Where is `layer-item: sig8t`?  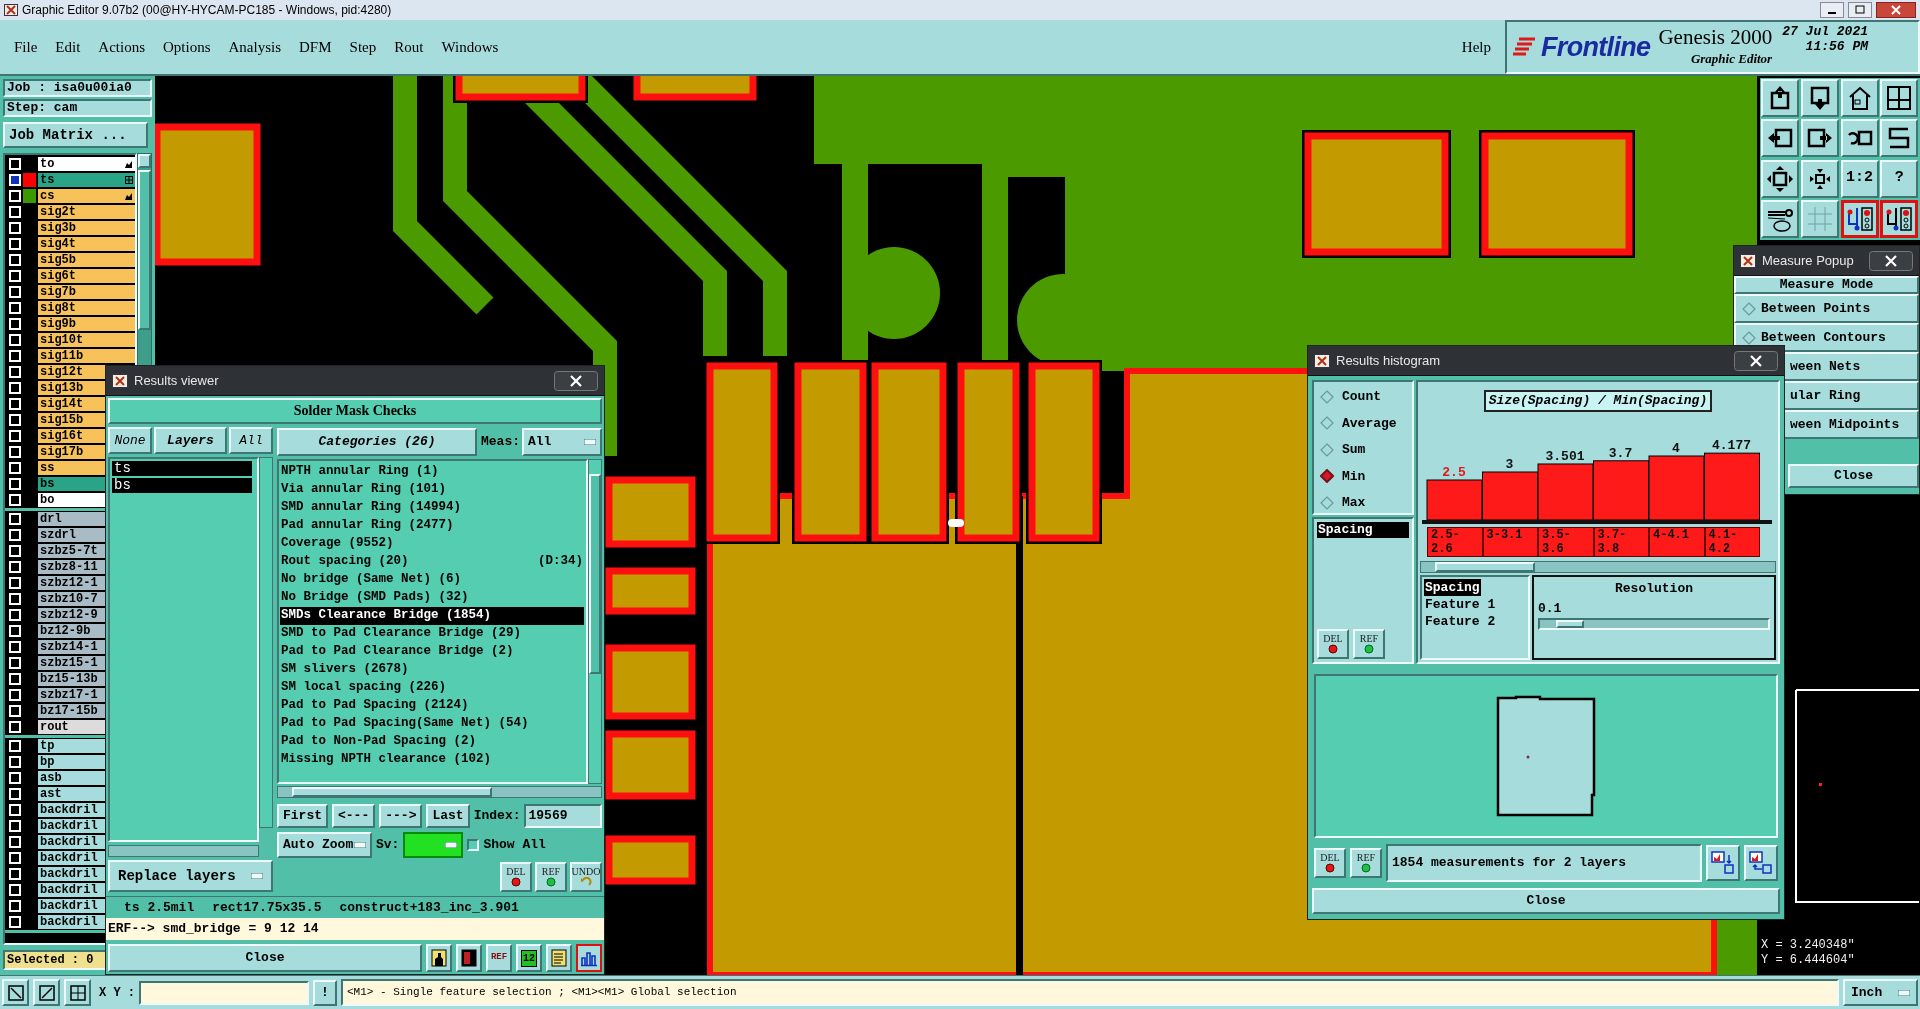 layer-item: sig8t is located at coordinates (86, 308).